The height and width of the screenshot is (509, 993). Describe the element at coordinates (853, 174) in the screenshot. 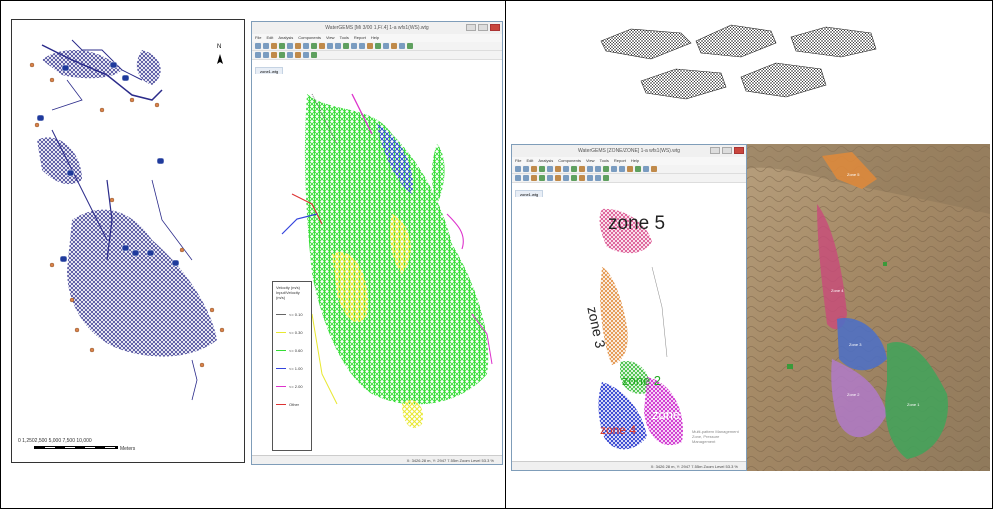

I see `sat-zone-label: Zone 5` at that location.